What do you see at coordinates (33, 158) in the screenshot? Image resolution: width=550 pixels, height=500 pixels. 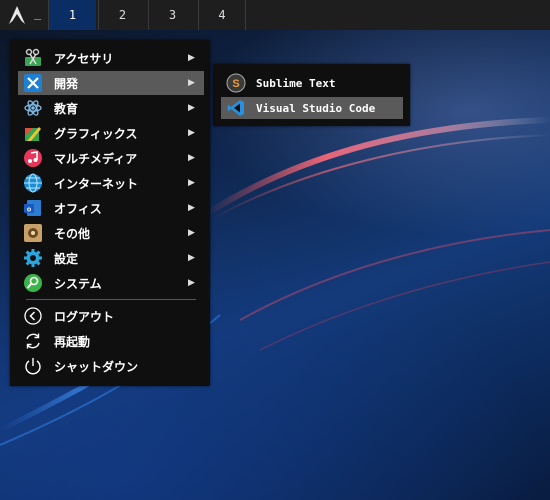 I see `multimedia-icon` at bounding box center [33, 158].